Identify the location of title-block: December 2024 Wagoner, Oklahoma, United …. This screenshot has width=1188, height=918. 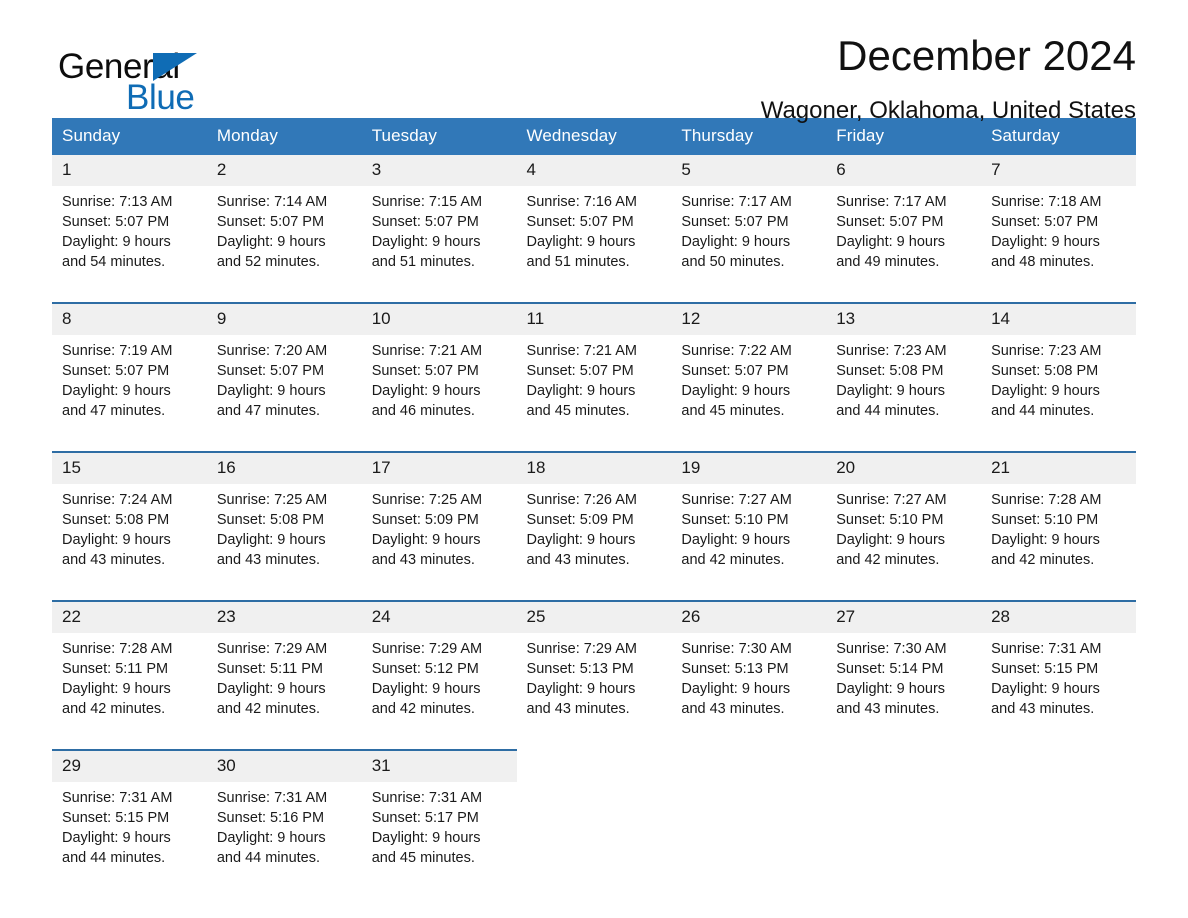
(948, 63).